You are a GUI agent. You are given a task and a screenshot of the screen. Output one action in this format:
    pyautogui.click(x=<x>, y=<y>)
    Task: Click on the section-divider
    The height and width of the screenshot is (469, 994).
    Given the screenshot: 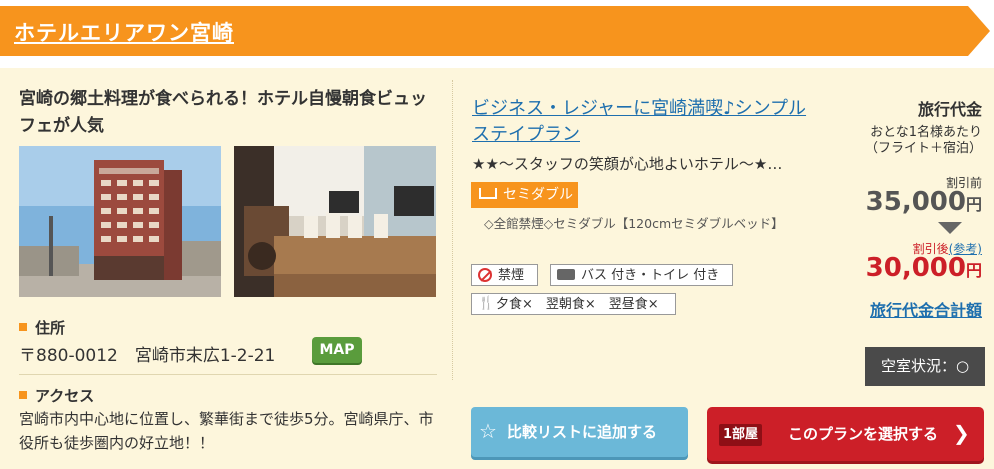 What is the action you would take?
    pyautogui.click(x=228, y=374)
    